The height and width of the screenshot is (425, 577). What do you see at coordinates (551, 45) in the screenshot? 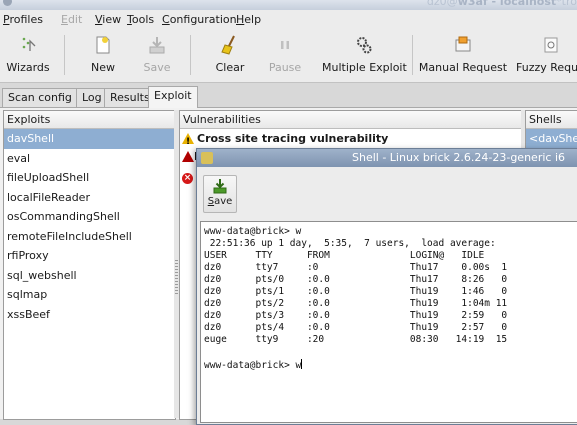
I see `fuzzy-request-icon` at bounding box center [551, 45].